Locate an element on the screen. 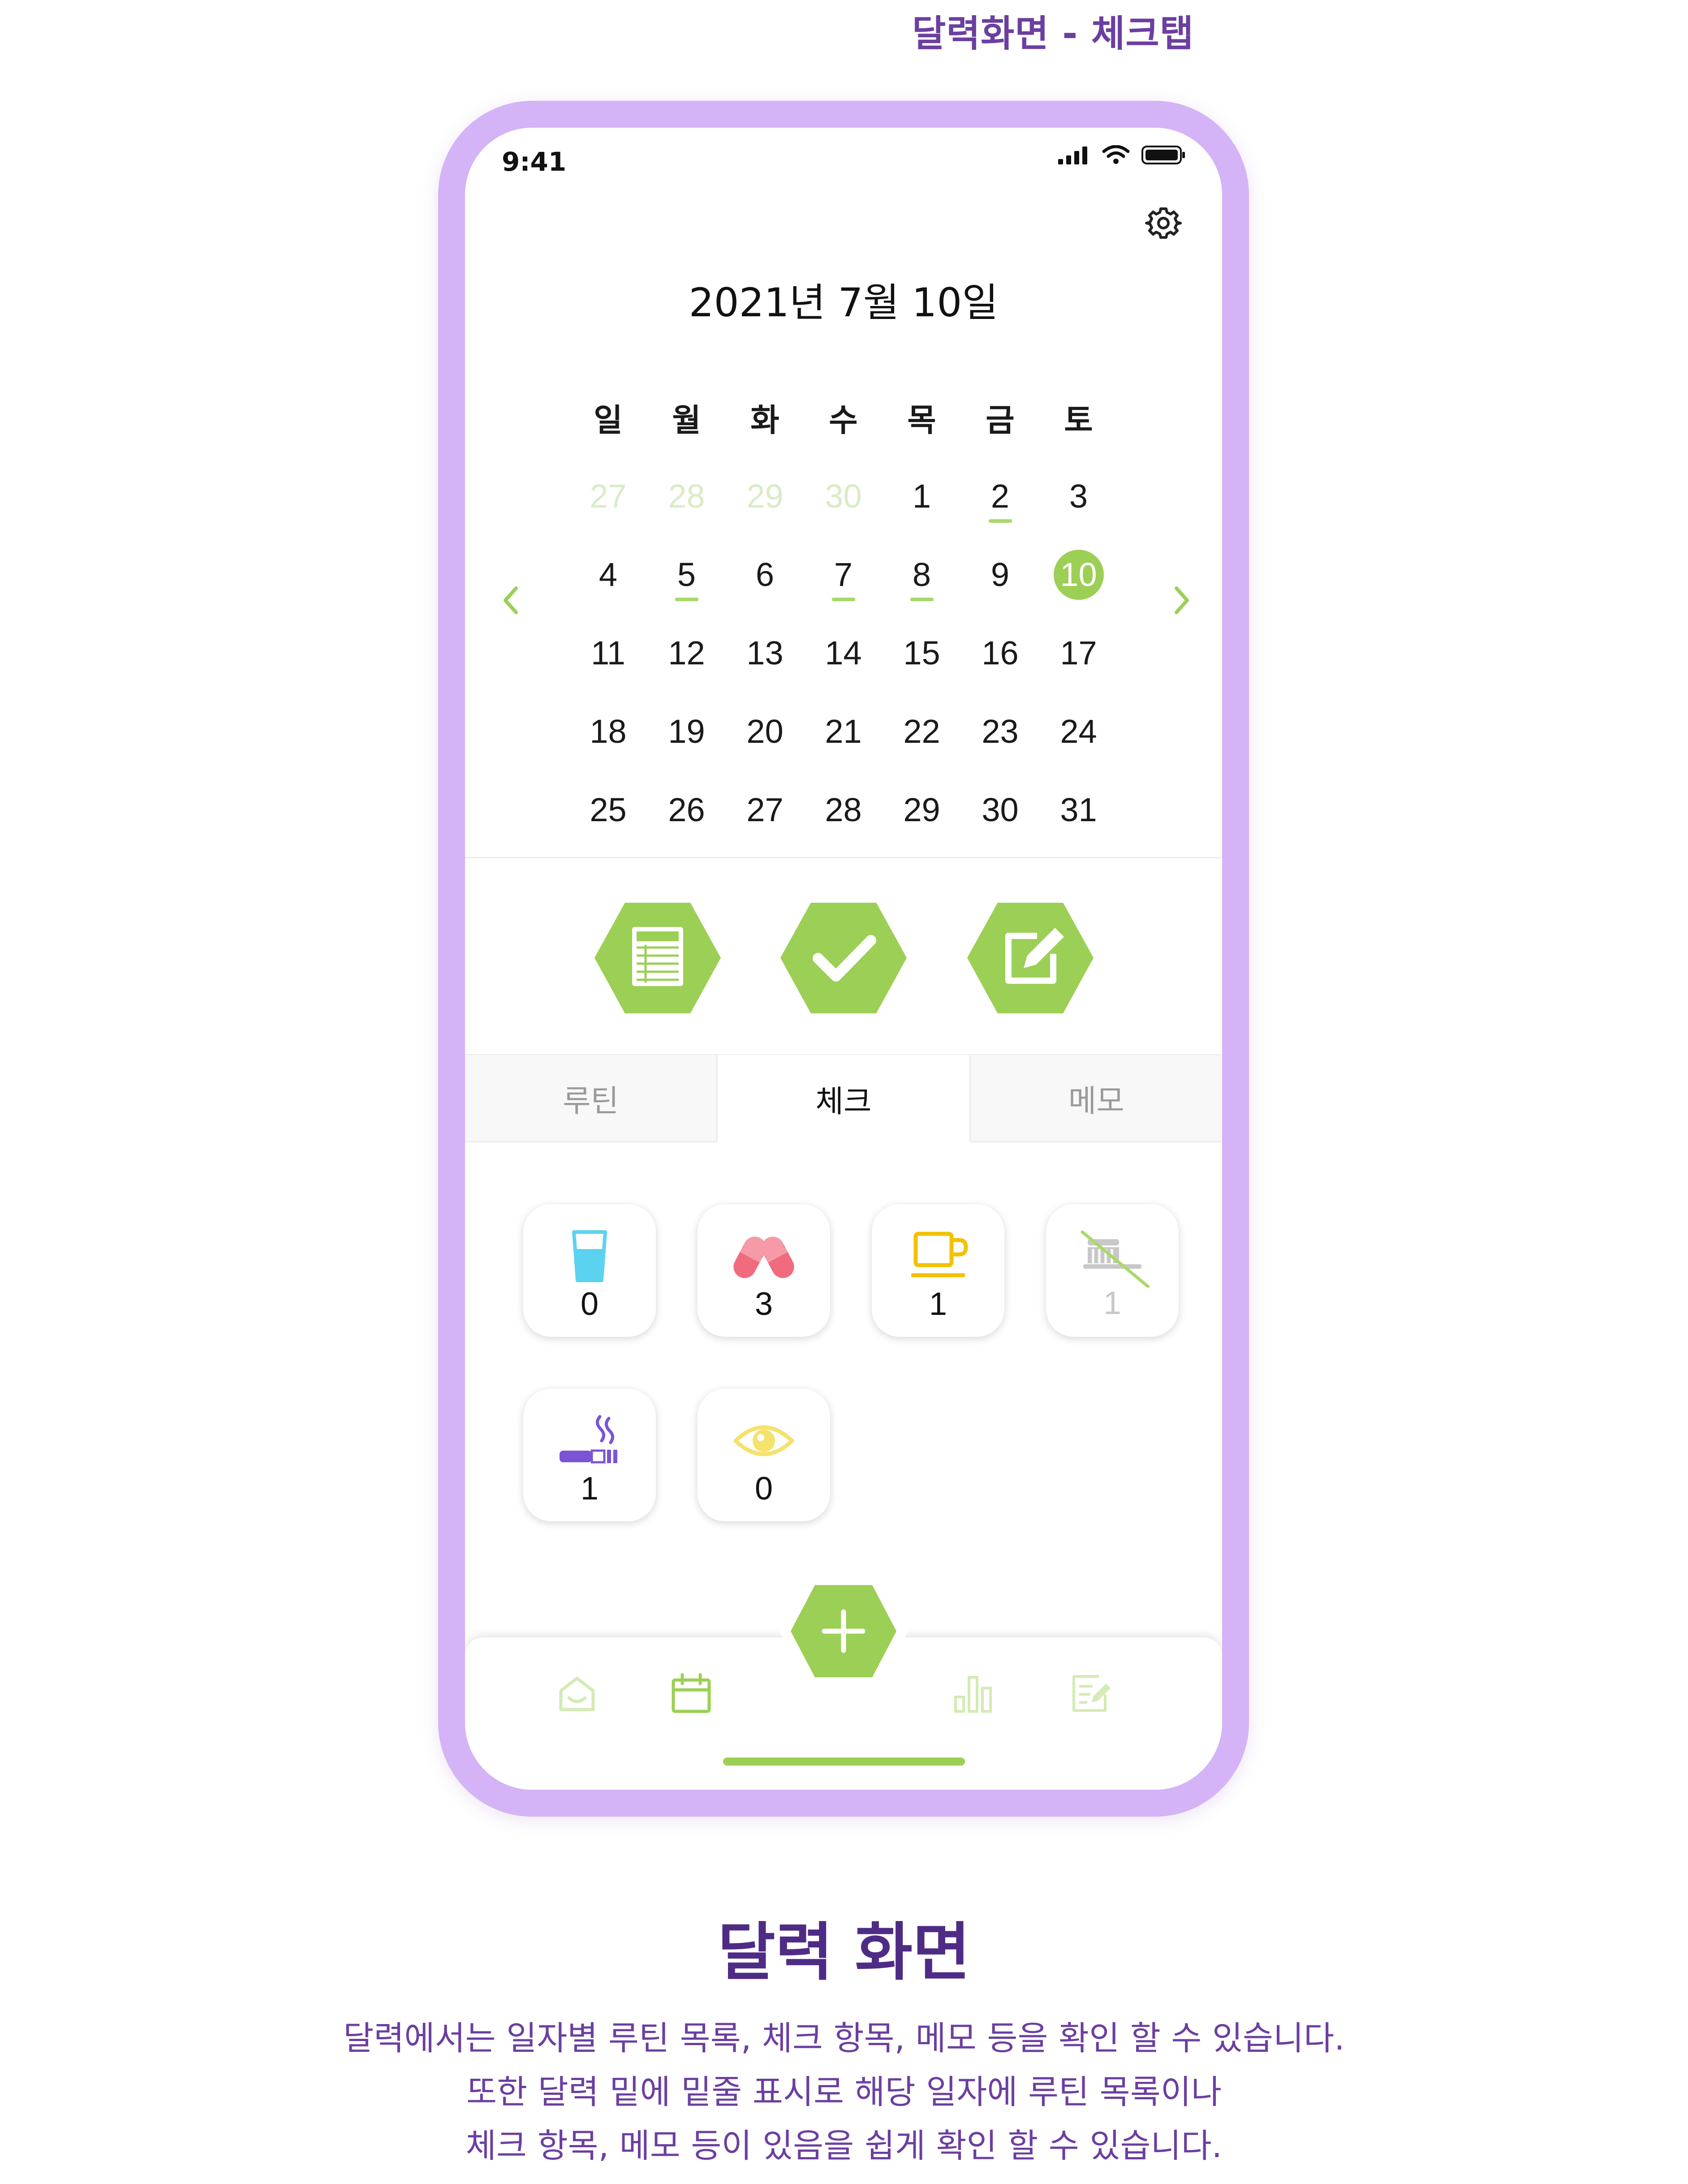 This screenshot has height=2184, width=1688. statistics-nav-icon is located at coordinates (973, 1694).